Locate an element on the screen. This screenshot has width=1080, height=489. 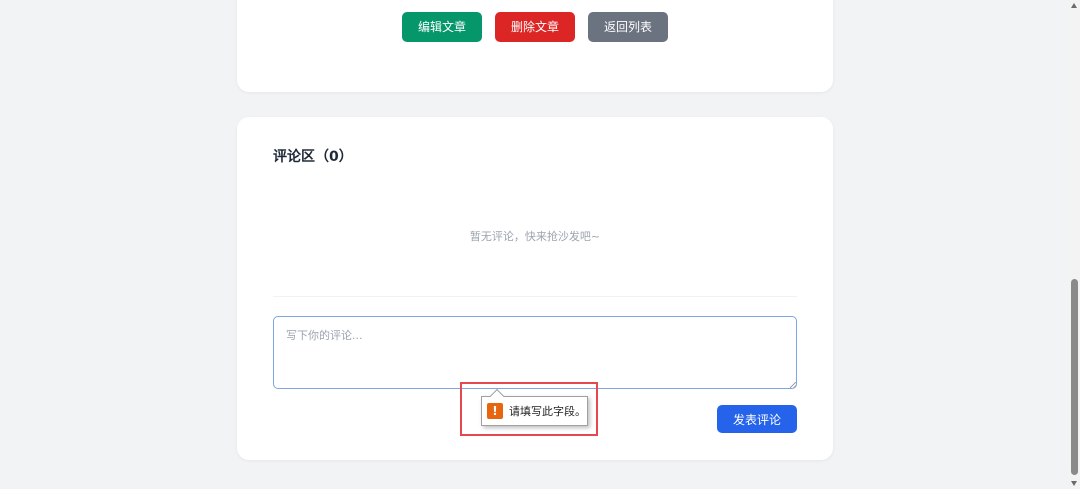
vertical-scrollbar is located at coordinates (1074, 244).